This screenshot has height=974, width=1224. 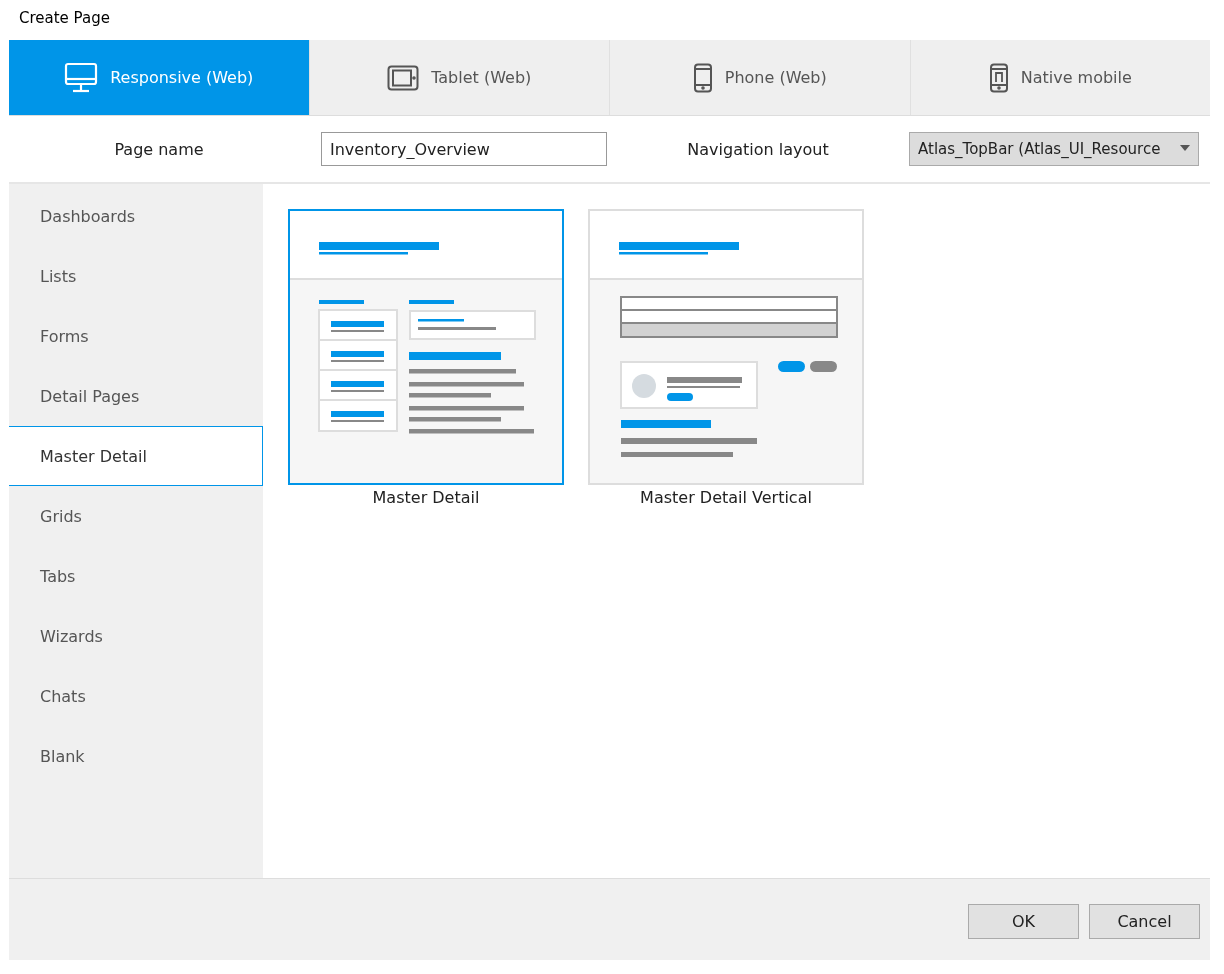 I want to click on navigation-layout-dropdown: Atlas_TopBar (Atlas_UI_Resource, so click(x=1054, y=149).